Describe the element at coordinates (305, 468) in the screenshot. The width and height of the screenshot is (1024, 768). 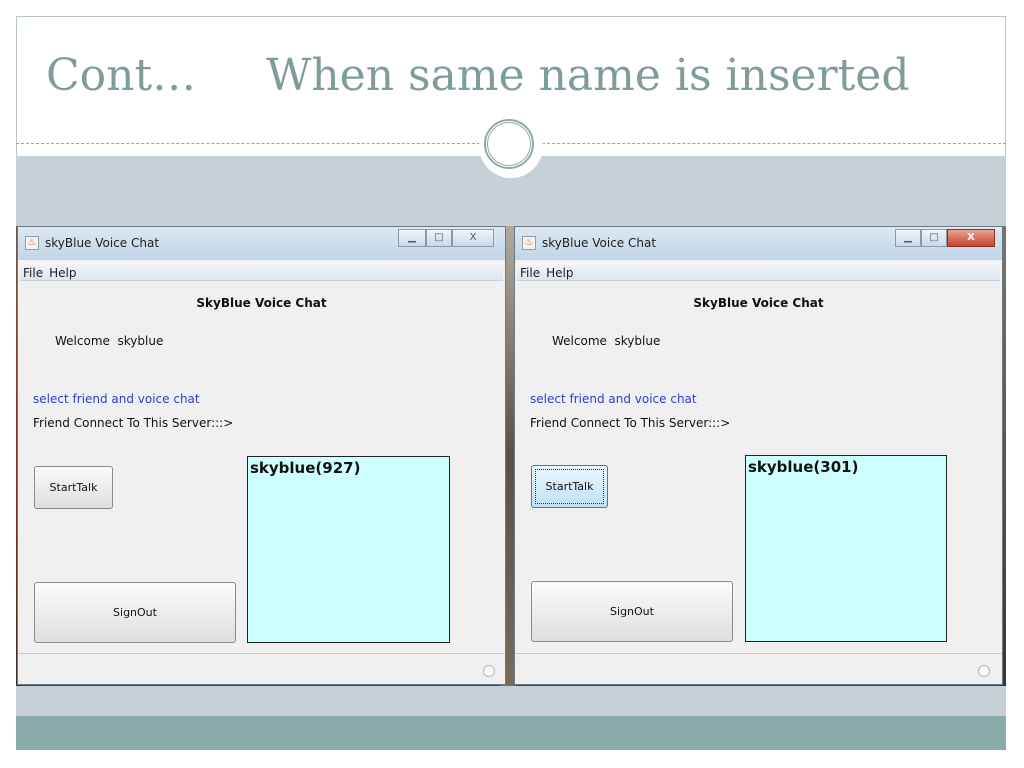
I see `friend-list-item: skyblue(927)` at that location.